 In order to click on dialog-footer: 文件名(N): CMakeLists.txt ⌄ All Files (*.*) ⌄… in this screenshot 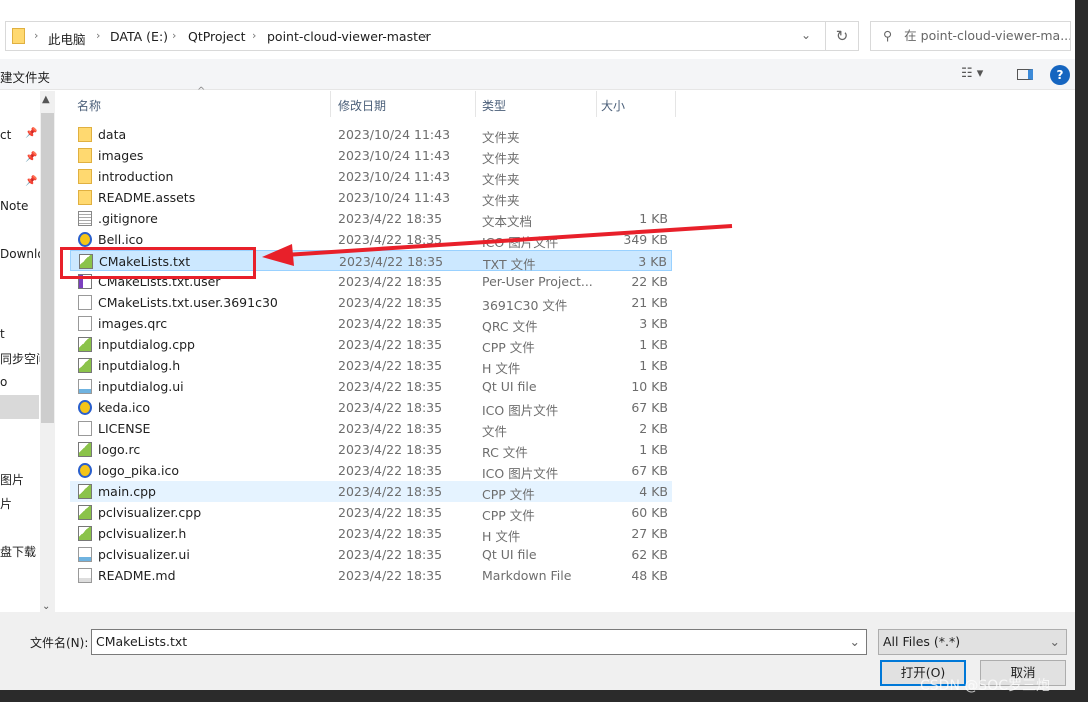, I will do `click(537, 651)`.